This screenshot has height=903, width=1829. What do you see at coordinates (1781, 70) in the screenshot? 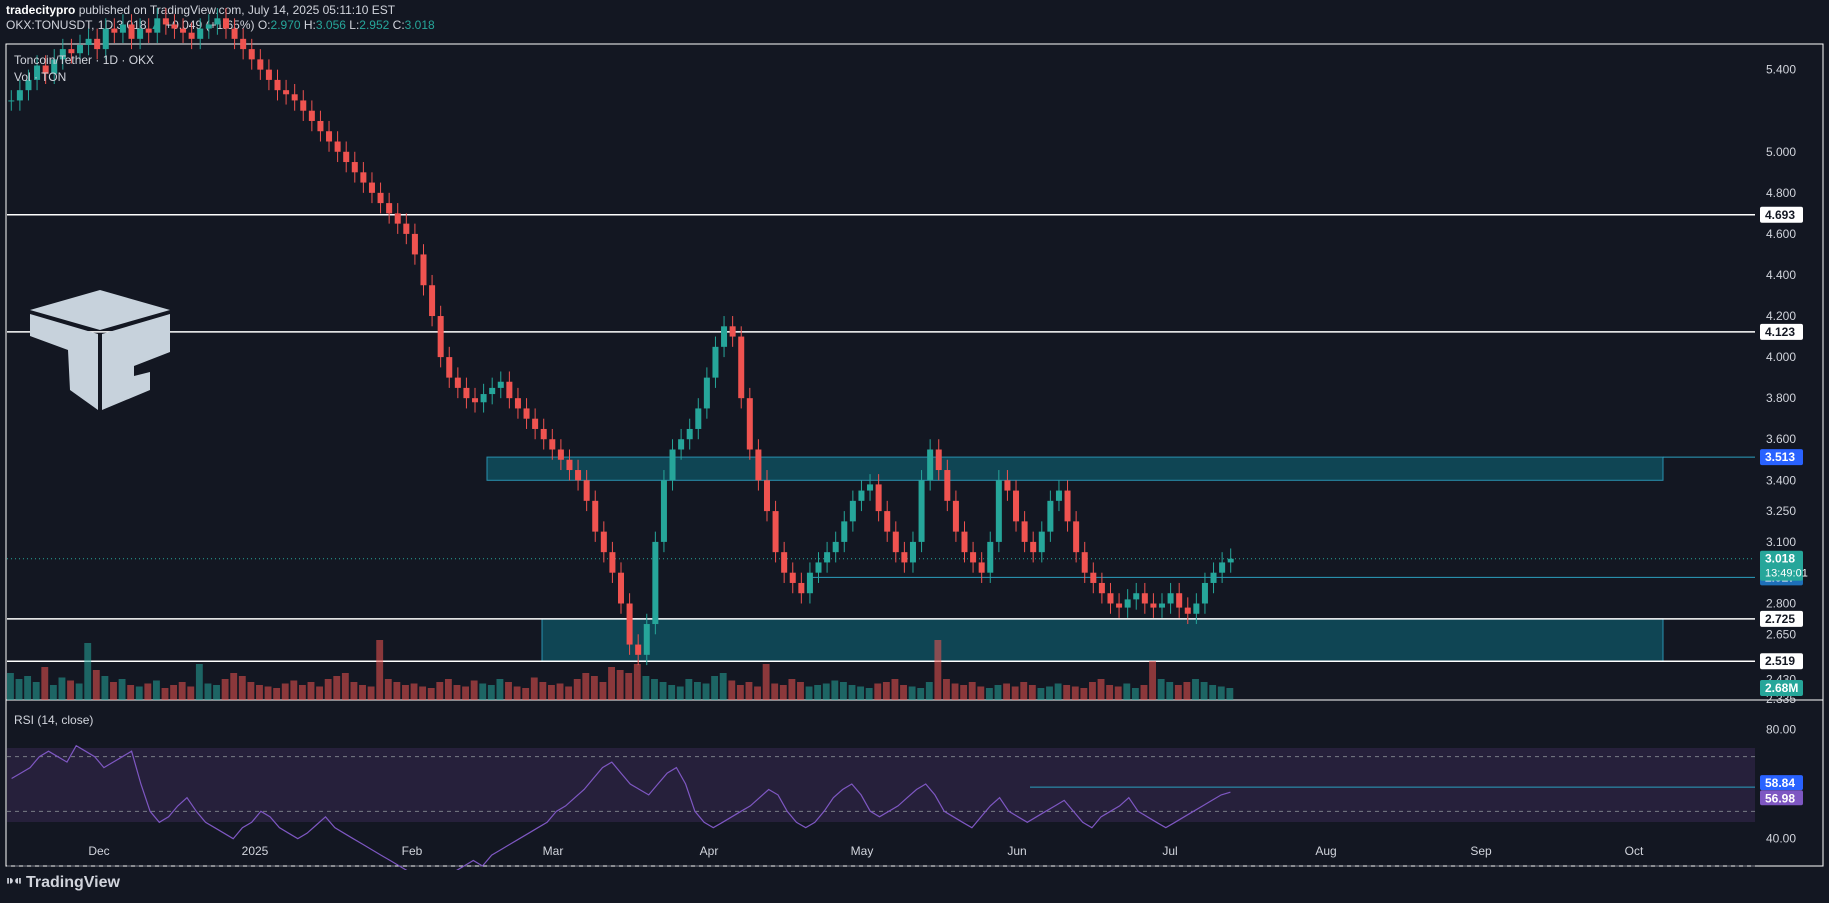
I see `price-tick-label: 5.400` at bounding box center [1781, 70].